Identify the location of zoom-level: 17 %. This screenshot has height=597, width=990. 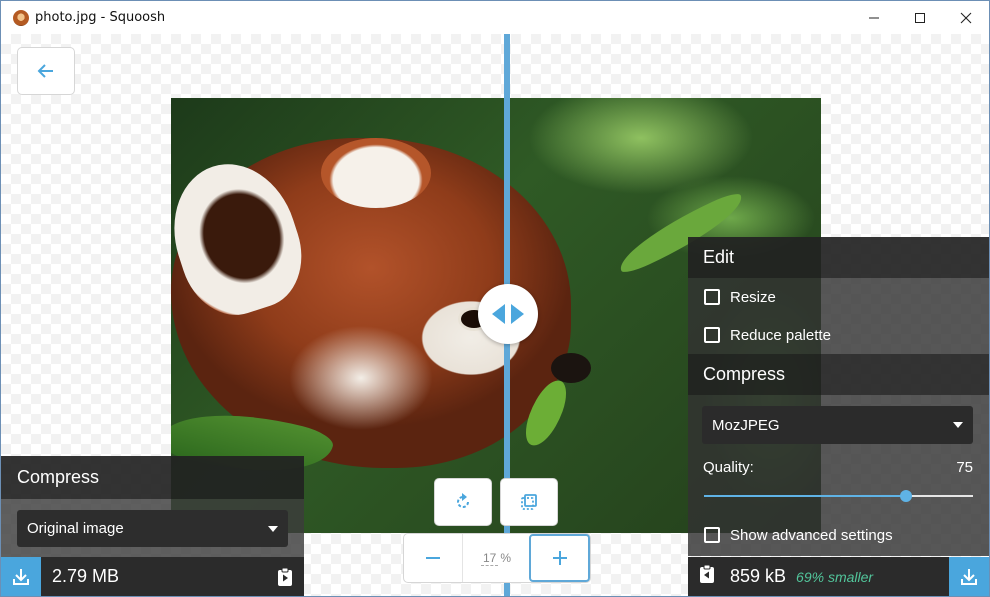
(495, 558).